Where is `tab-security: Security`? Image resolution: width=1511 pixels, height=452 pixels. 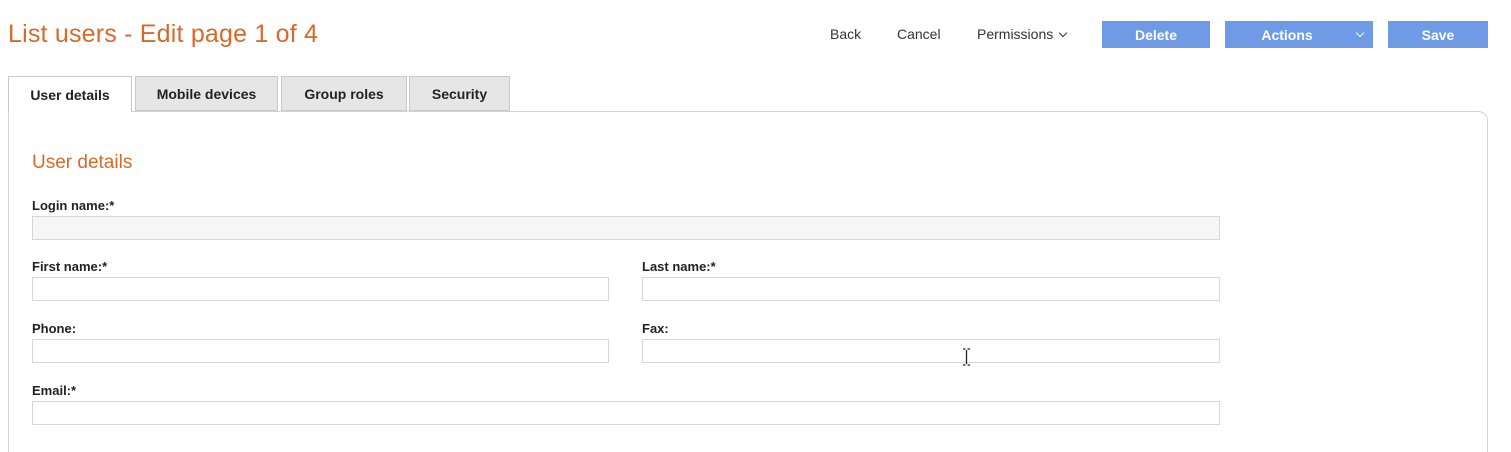
tab-security: Security is located at coordinates (459, 93).